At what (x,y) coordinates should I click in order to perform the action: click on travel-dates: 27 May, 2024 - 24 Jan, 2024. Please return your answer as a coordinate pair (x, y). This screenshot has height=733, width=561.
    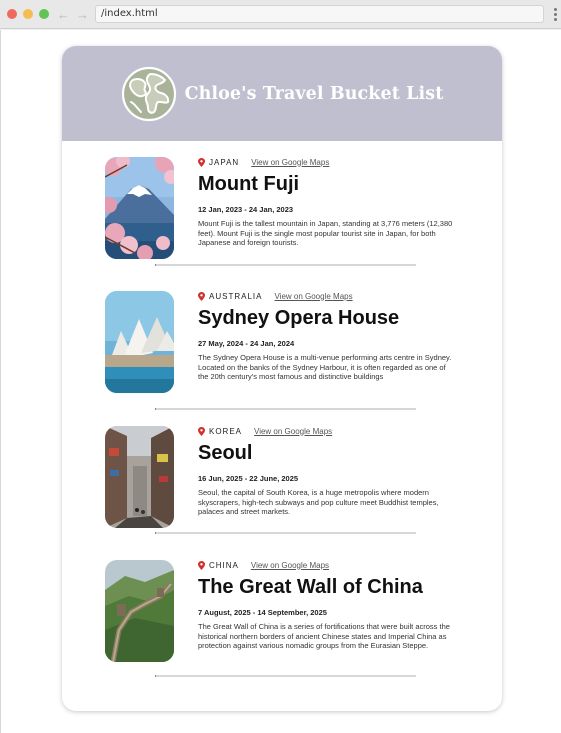
    Looking at the image, I should click on (246, 343).